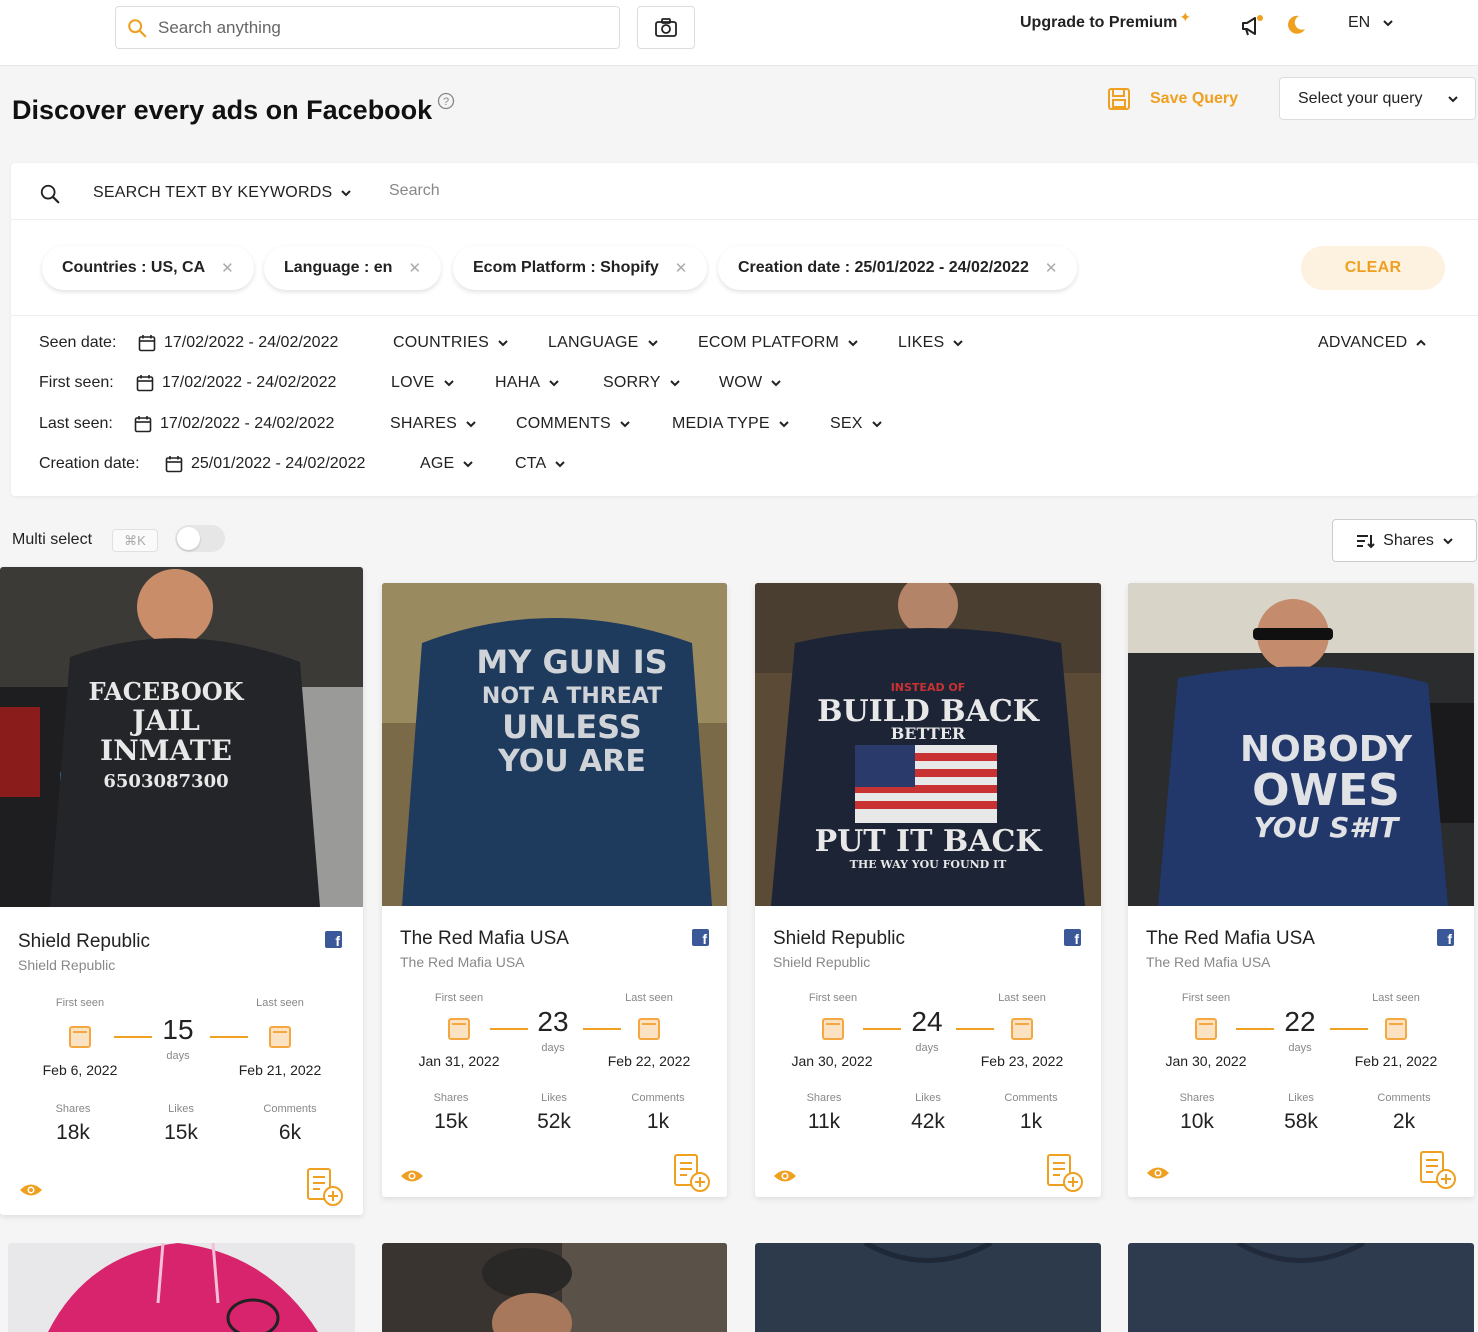 Image resolution: width=1478 pixels, height=1332 pixels. What do you see at coordinates (437, 463) in the screenshot?
I see `dropdown-label: AGE` at bounding box center [437, 463].